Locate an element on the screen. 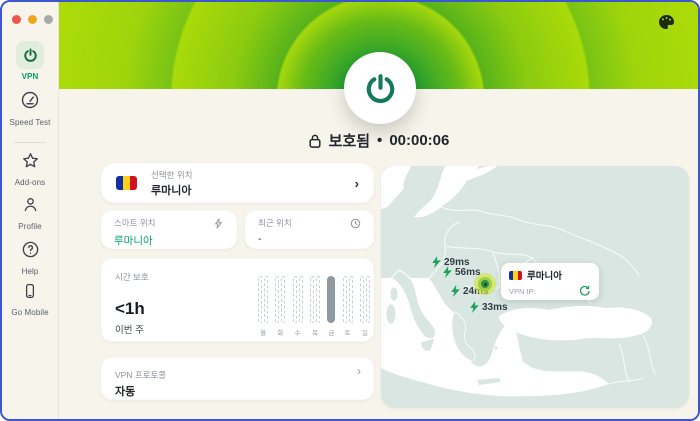 This screenshot has height=421, width=700. sidebar-item-help: Help is located at coordinates (30, 258).